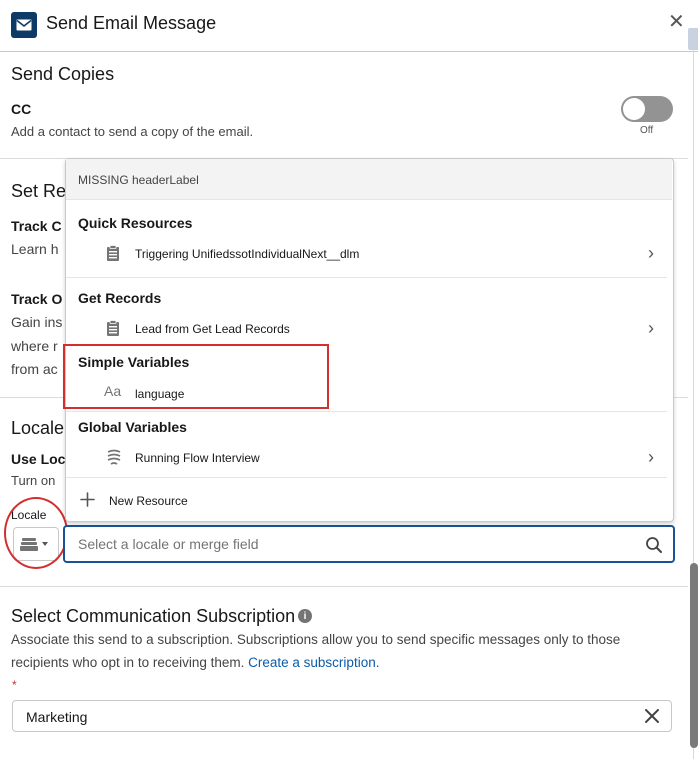  I want to click on subscription-value: Marketing, so click(57, 717).